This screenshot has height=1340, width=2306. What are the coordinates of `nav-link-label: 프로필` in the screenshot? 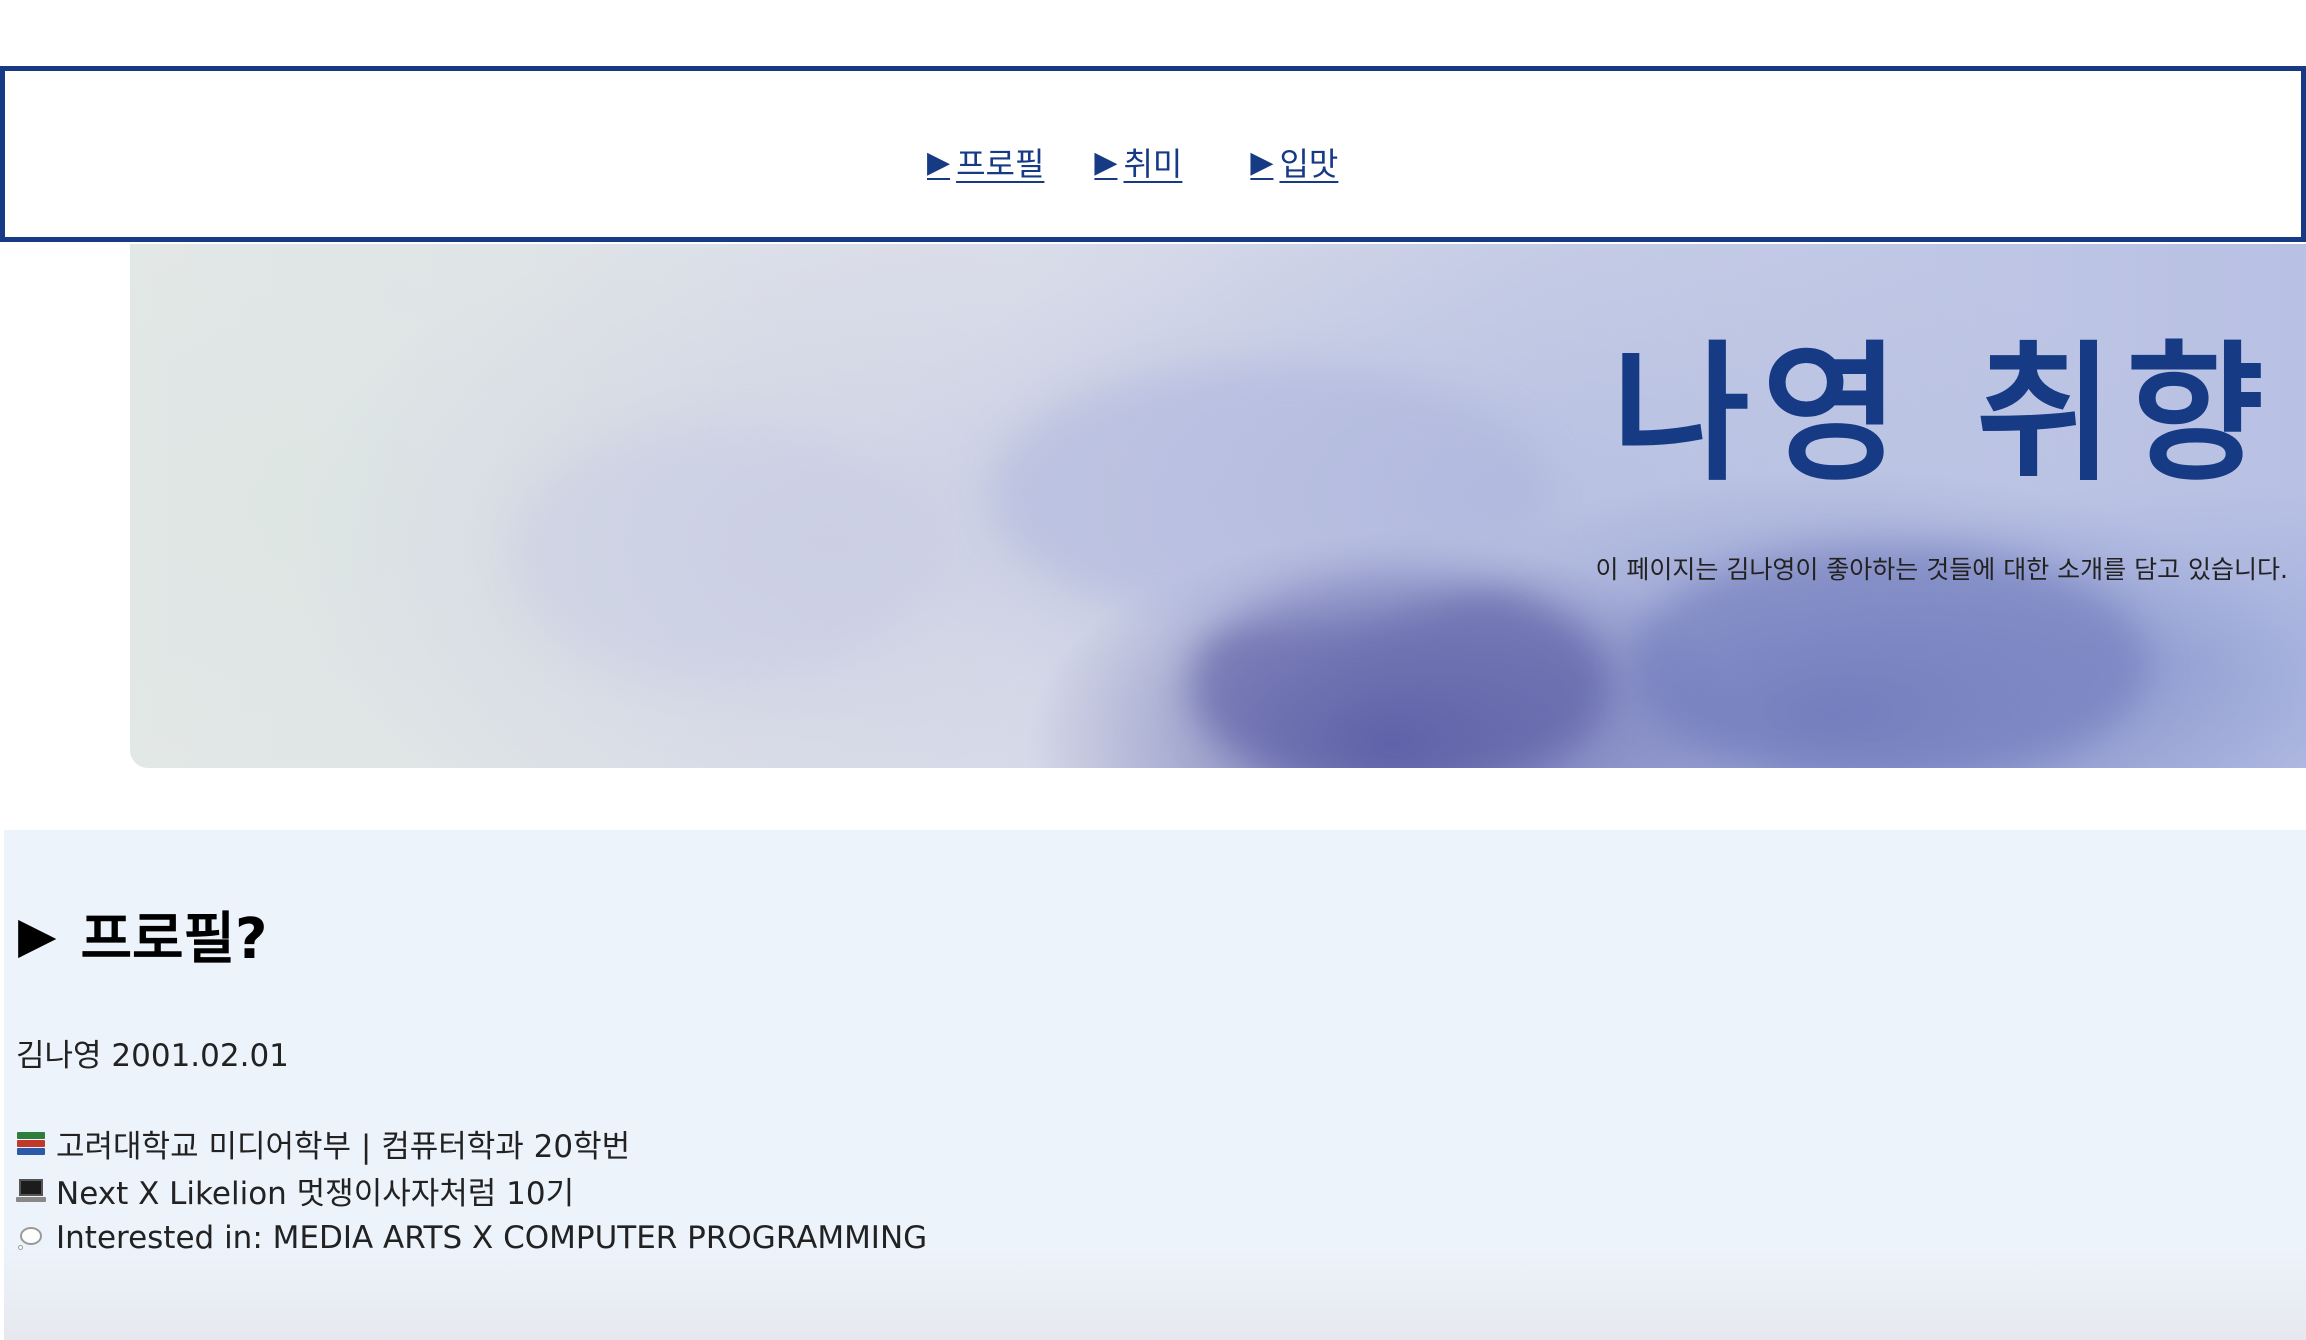 It's located at (1000, 164).